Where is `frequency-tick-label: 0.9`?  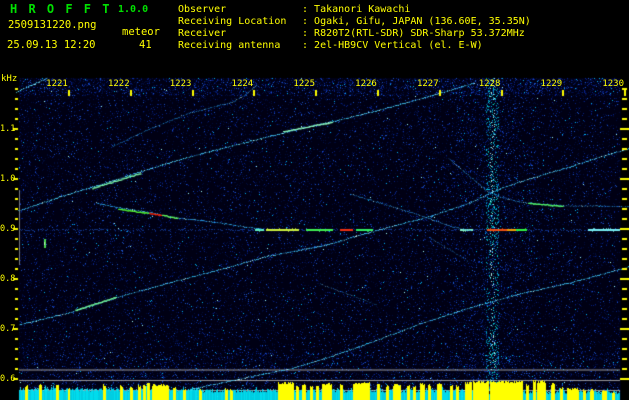
frequency-tick-label: 0.9 is located at coordinates (8, 229).